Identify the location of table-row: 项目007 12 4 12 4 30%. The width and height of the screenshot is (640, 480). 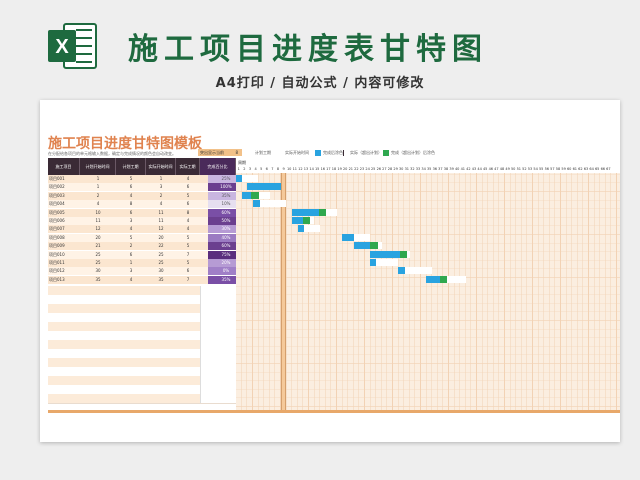
(146, 229).